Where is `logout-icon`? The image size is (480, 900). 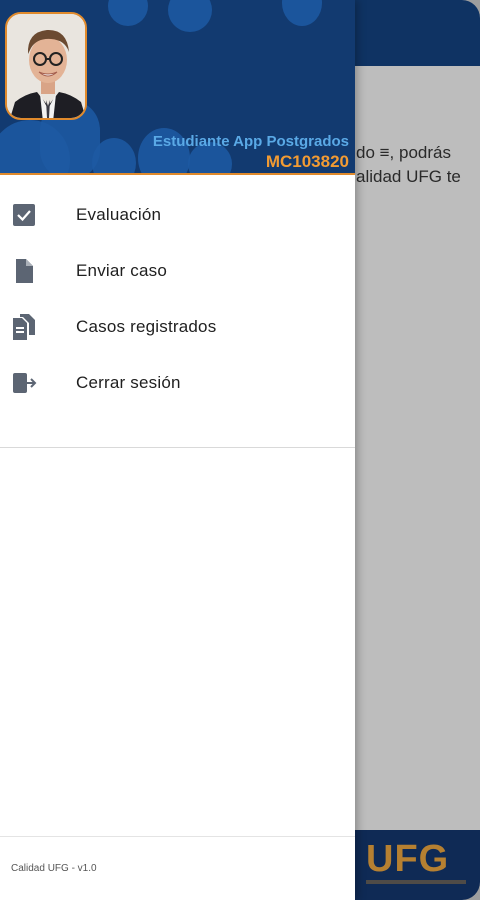 logout-icon is located at coordinates (38, 383).